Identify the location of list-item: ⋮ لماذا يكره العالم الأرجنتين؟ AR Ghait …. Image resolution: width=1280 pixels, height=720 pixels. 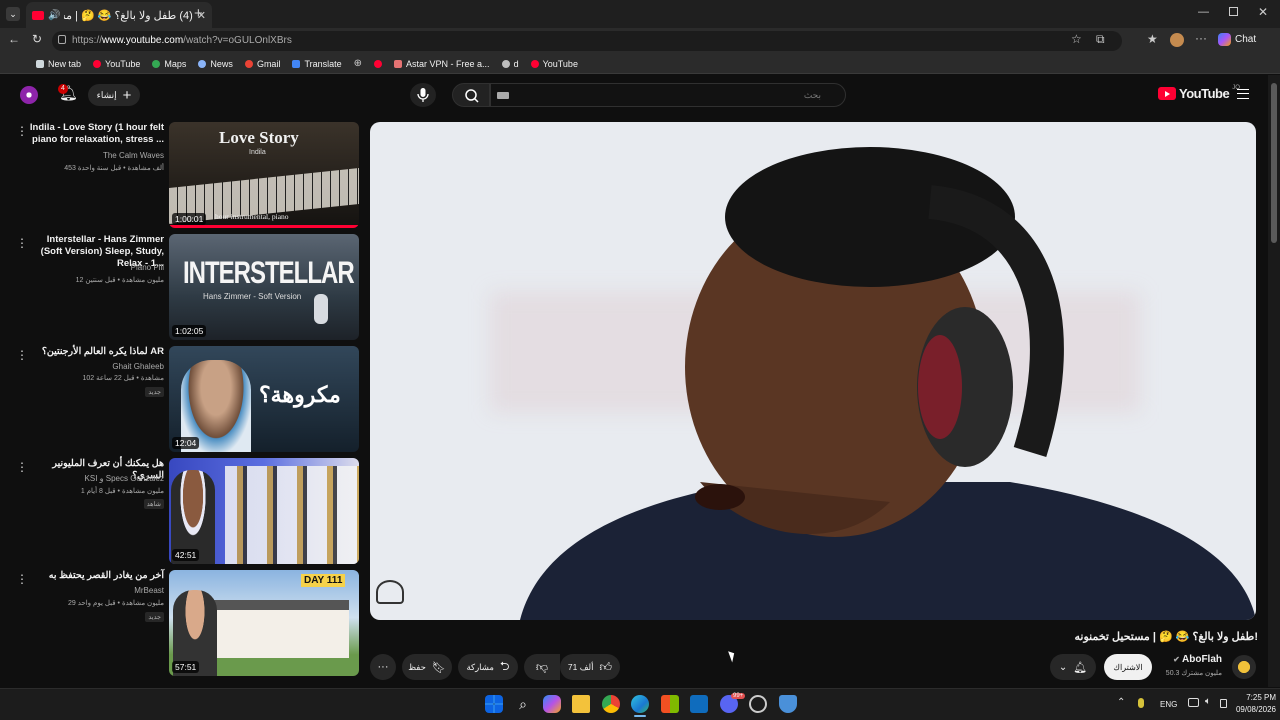
(180, 400).